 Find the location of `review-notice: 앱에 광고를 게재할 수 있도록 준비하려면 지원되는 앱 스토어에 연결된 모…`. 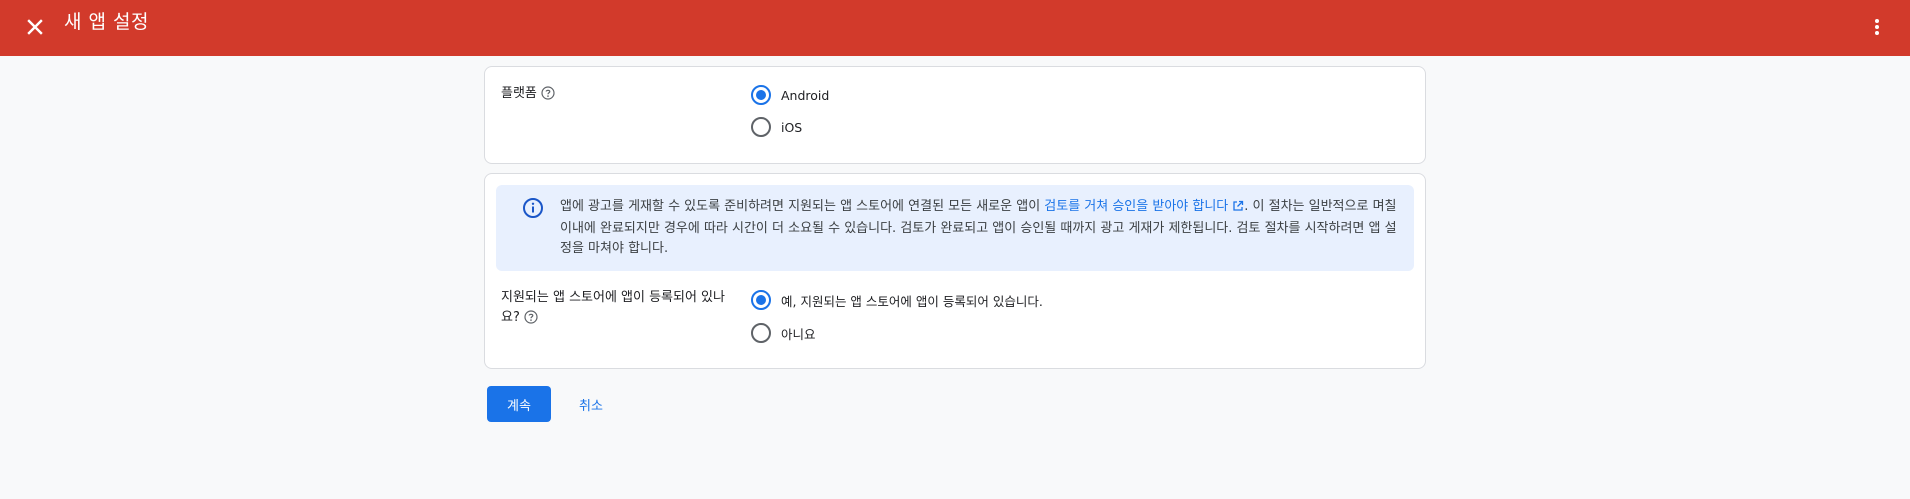

review-notice: 앱에 광고를 게재할 수 있도록 준비하려면 지원되는 앱 스토어에 연결된 모… is located at coordinates (955, 228).